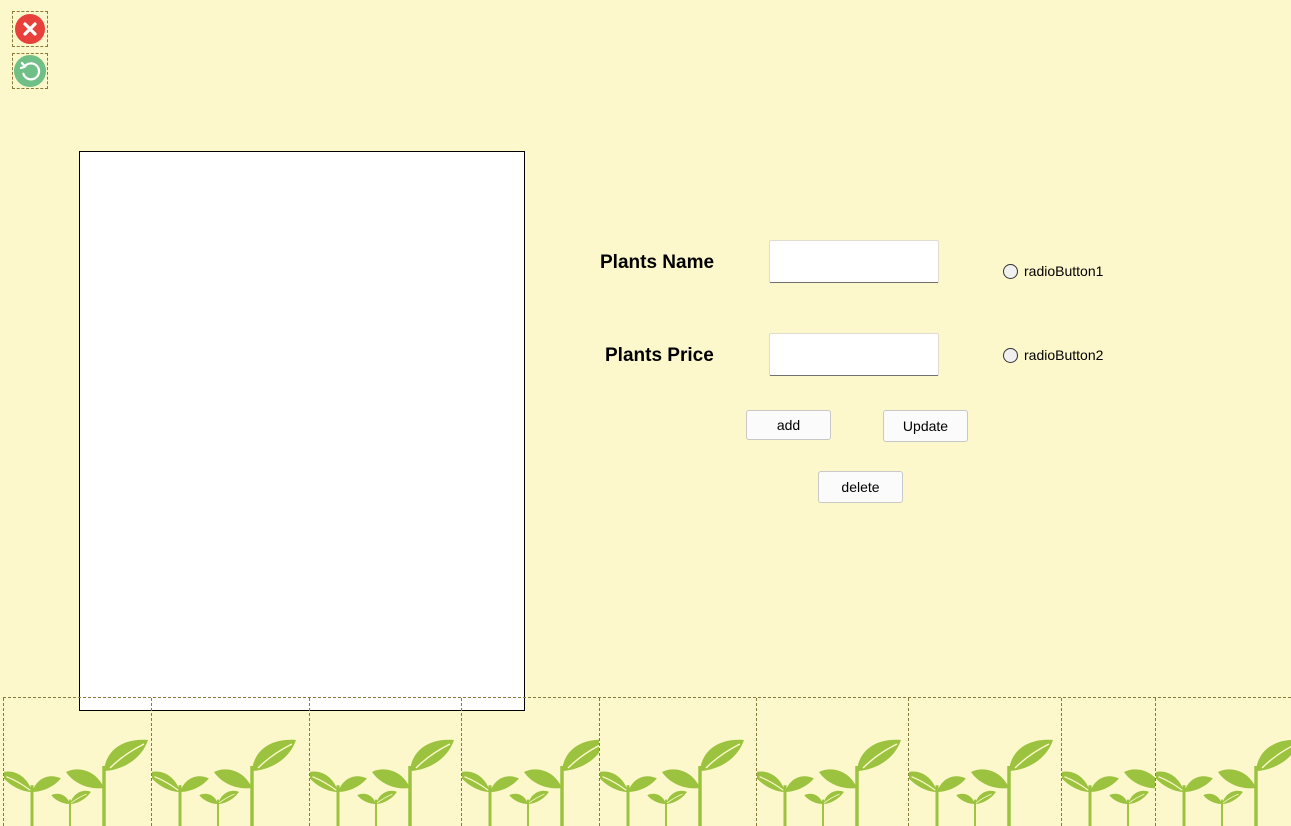  I want to click on back-button, so click(30, 71).